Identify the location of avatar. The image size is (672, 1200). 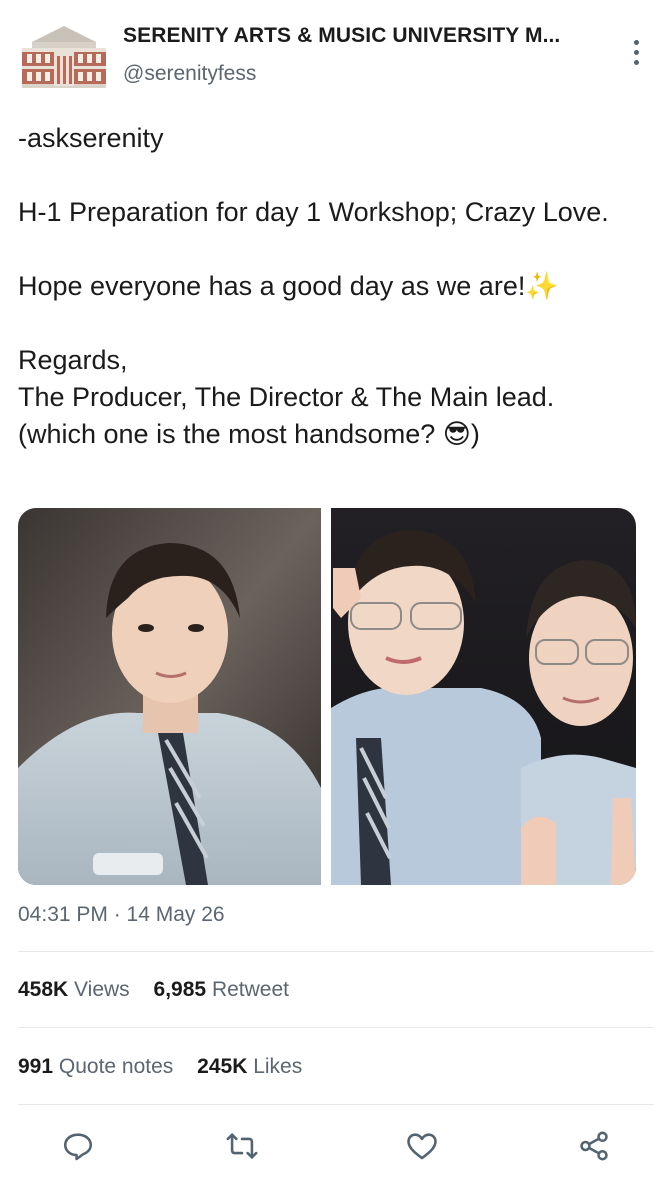
(64, 58).